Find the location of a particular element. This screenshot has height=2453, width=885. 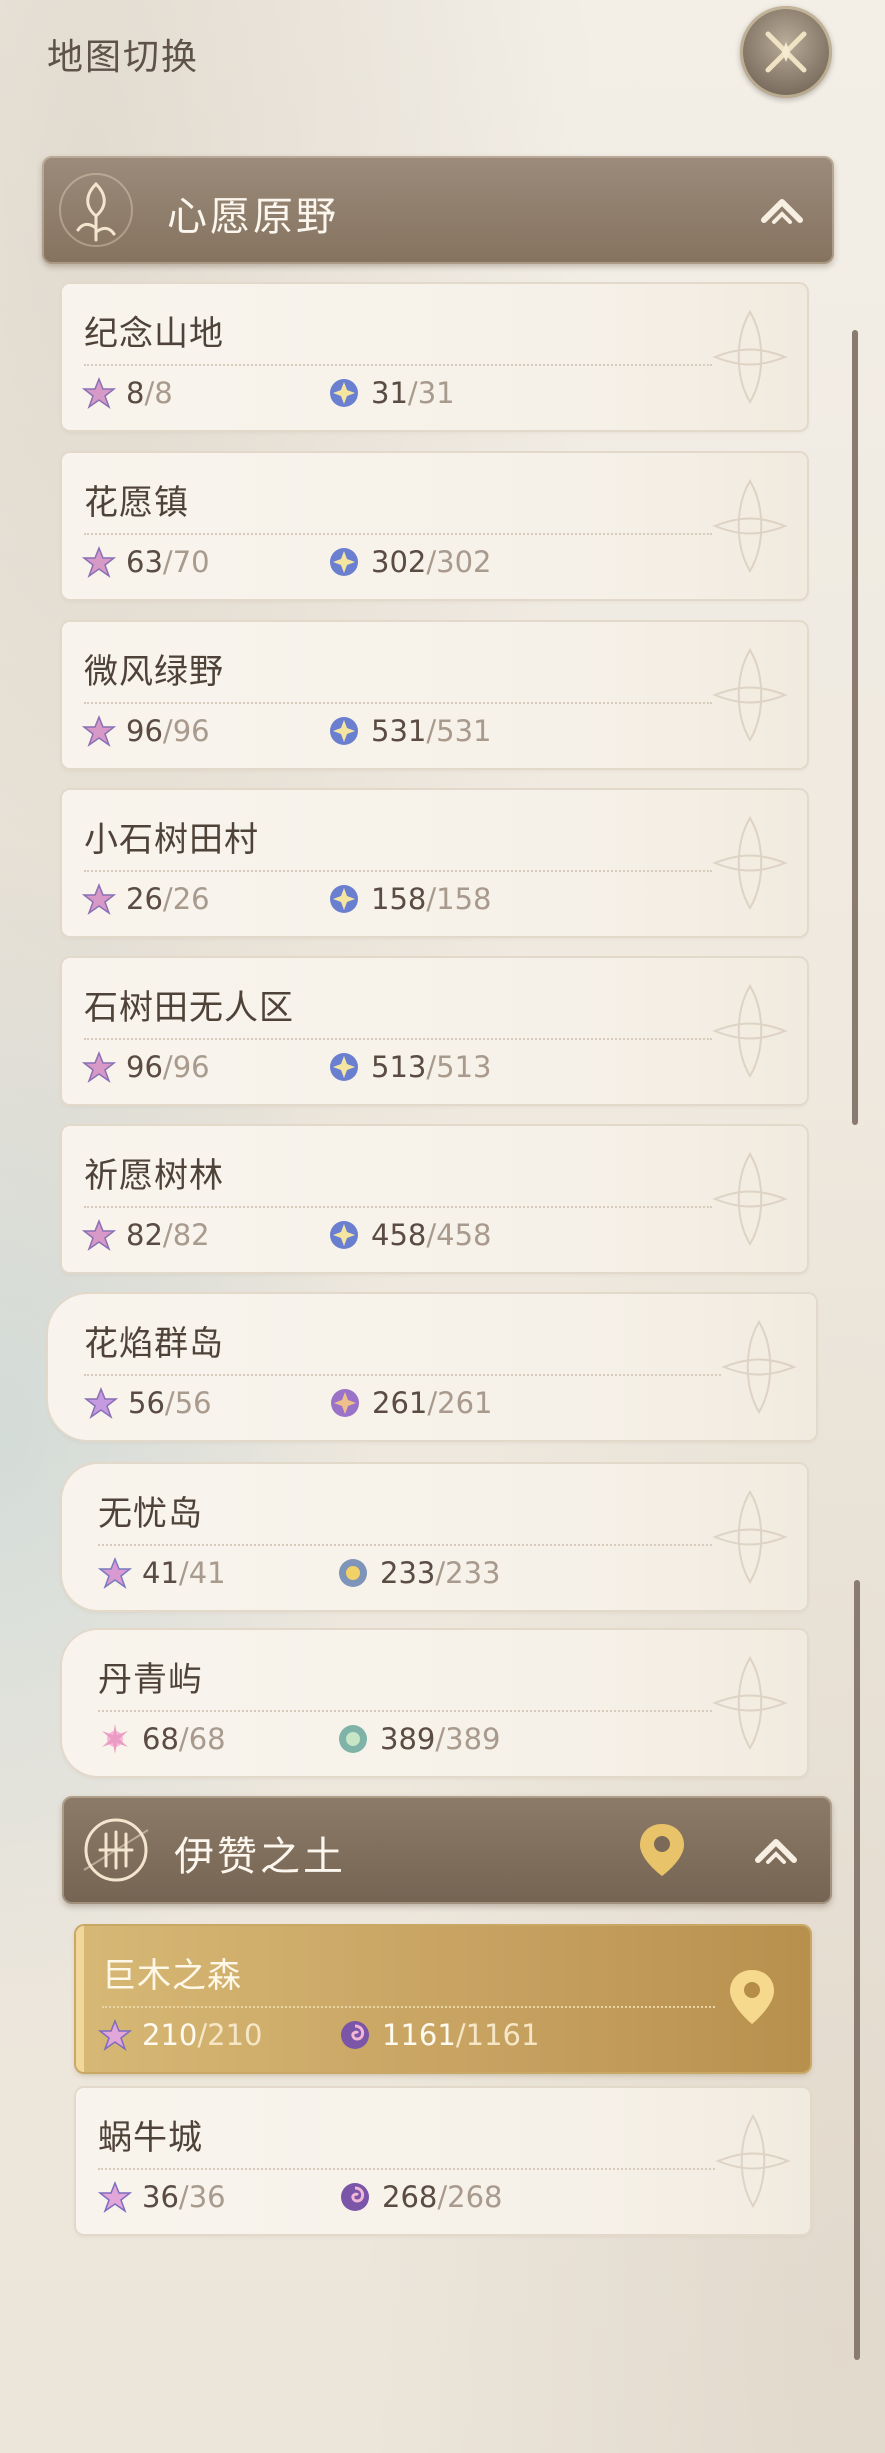

map-card: 小石树田村 26/26 158/158 is located at coordinates (434, 863).